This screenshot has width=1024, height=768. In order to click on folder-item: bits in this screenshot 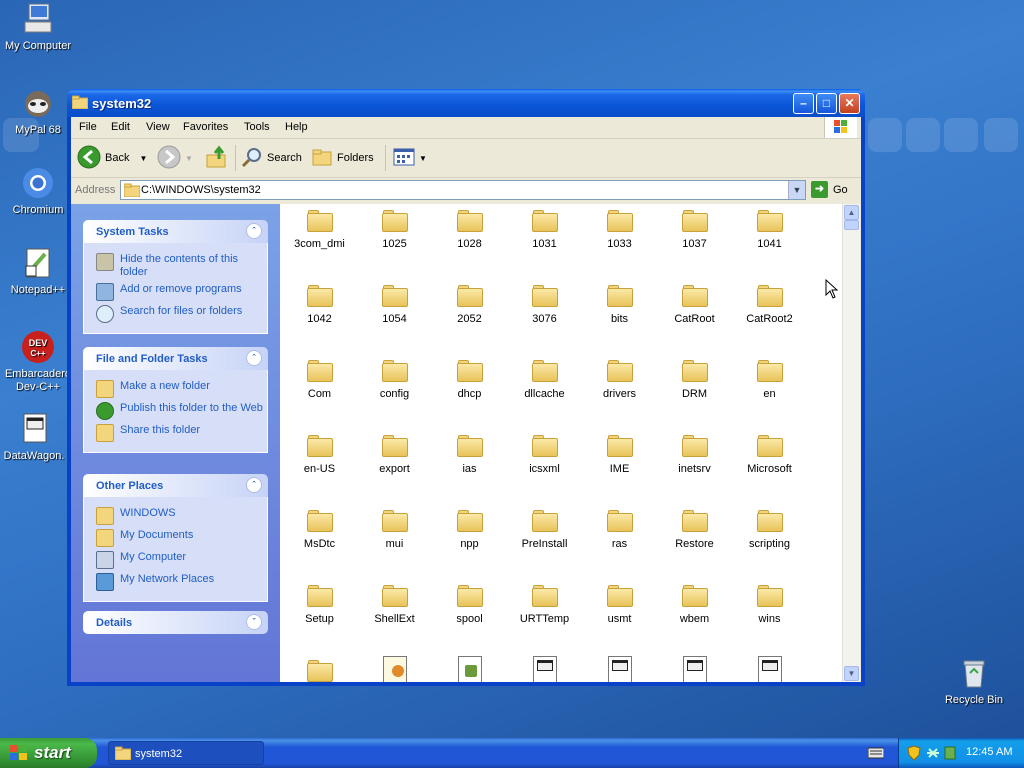, I will do `click(619, 305)`.